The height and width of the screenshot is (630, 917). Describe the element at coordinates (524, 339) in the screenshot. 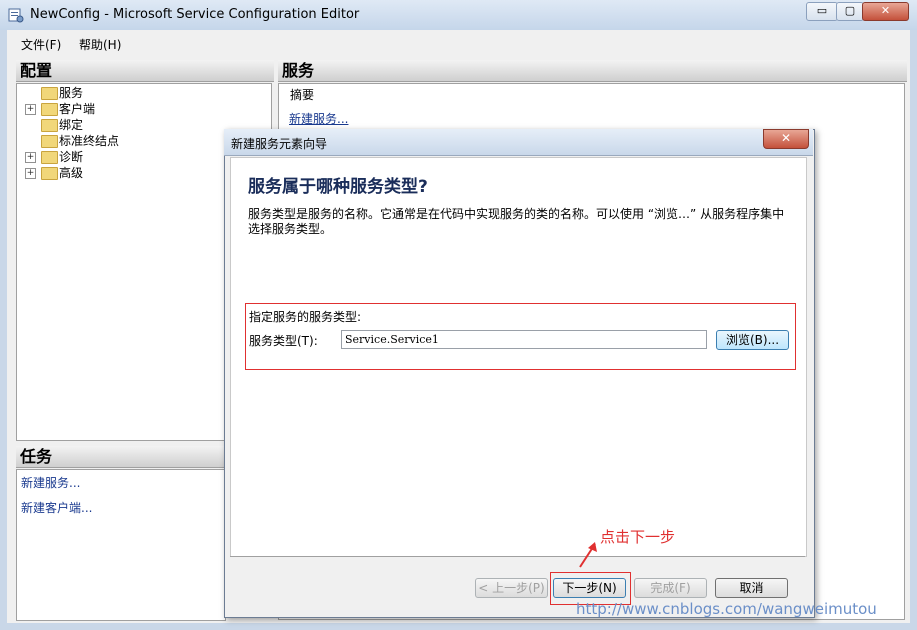

I see `service-type-input: Service.Service1` at that location.